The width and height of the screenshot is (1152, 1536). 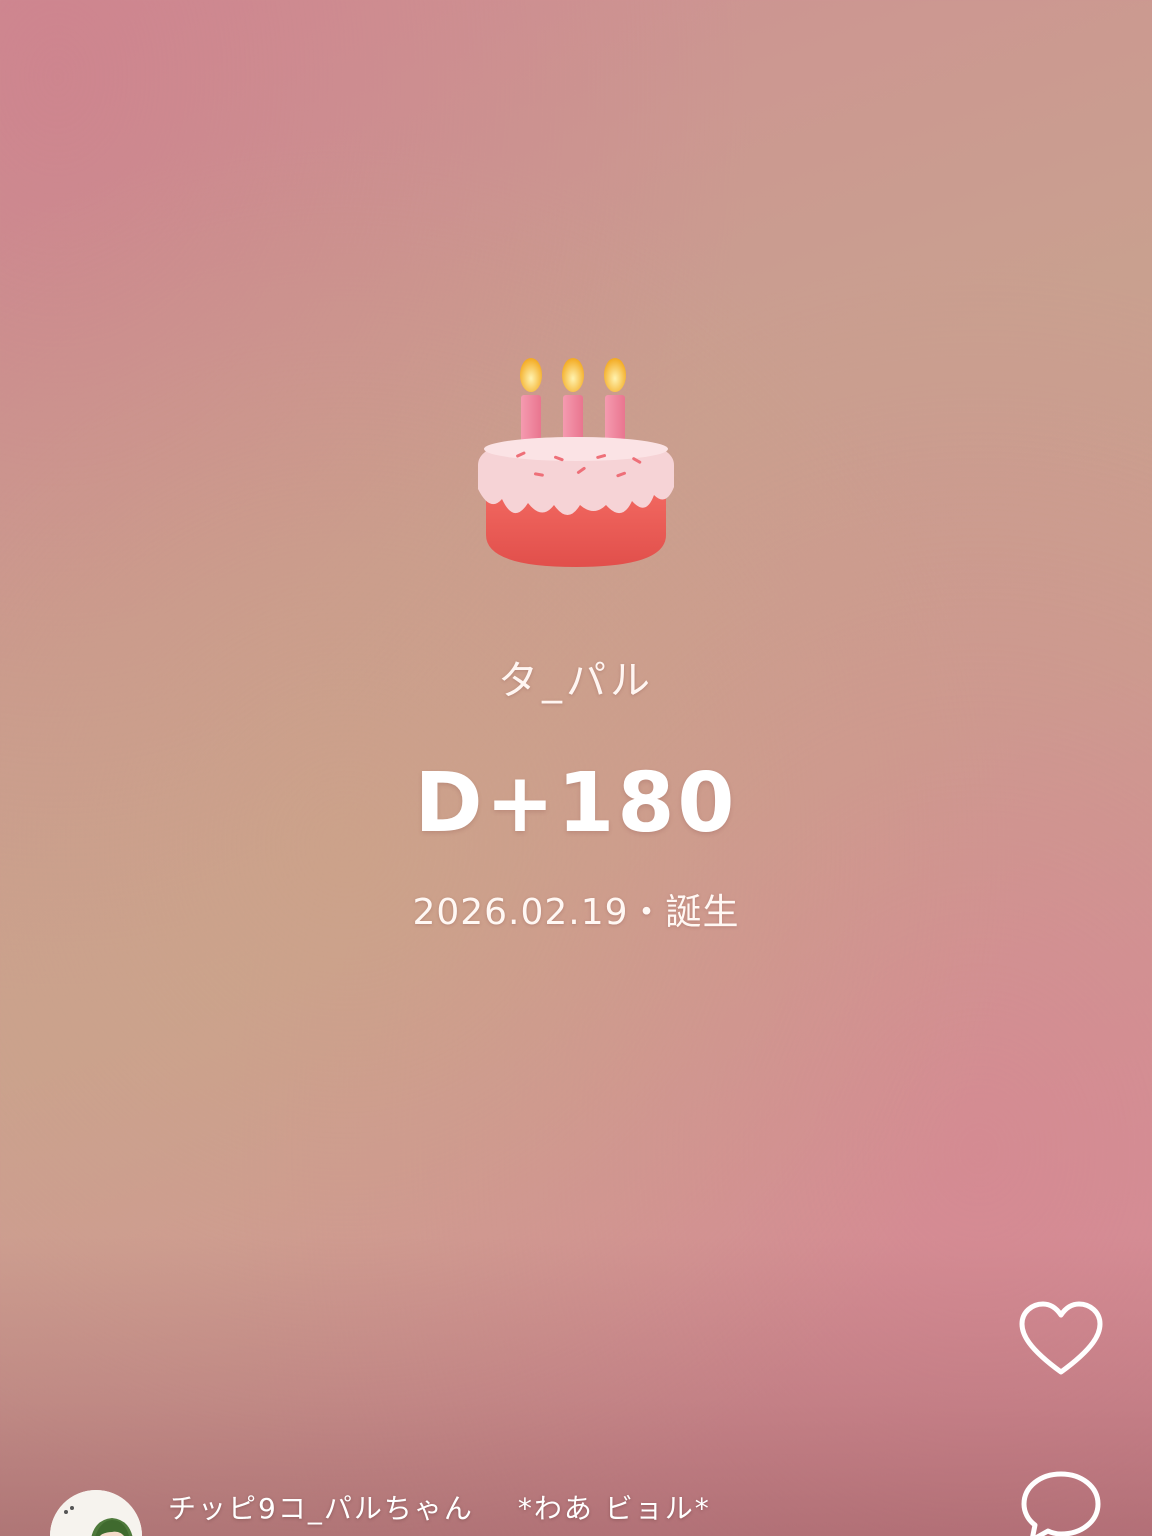 What do you see at coordinates (576, 912) in the screenshot?
I see `birth-date: 2026.02.19・誕生` at bounding box center [576, 912].